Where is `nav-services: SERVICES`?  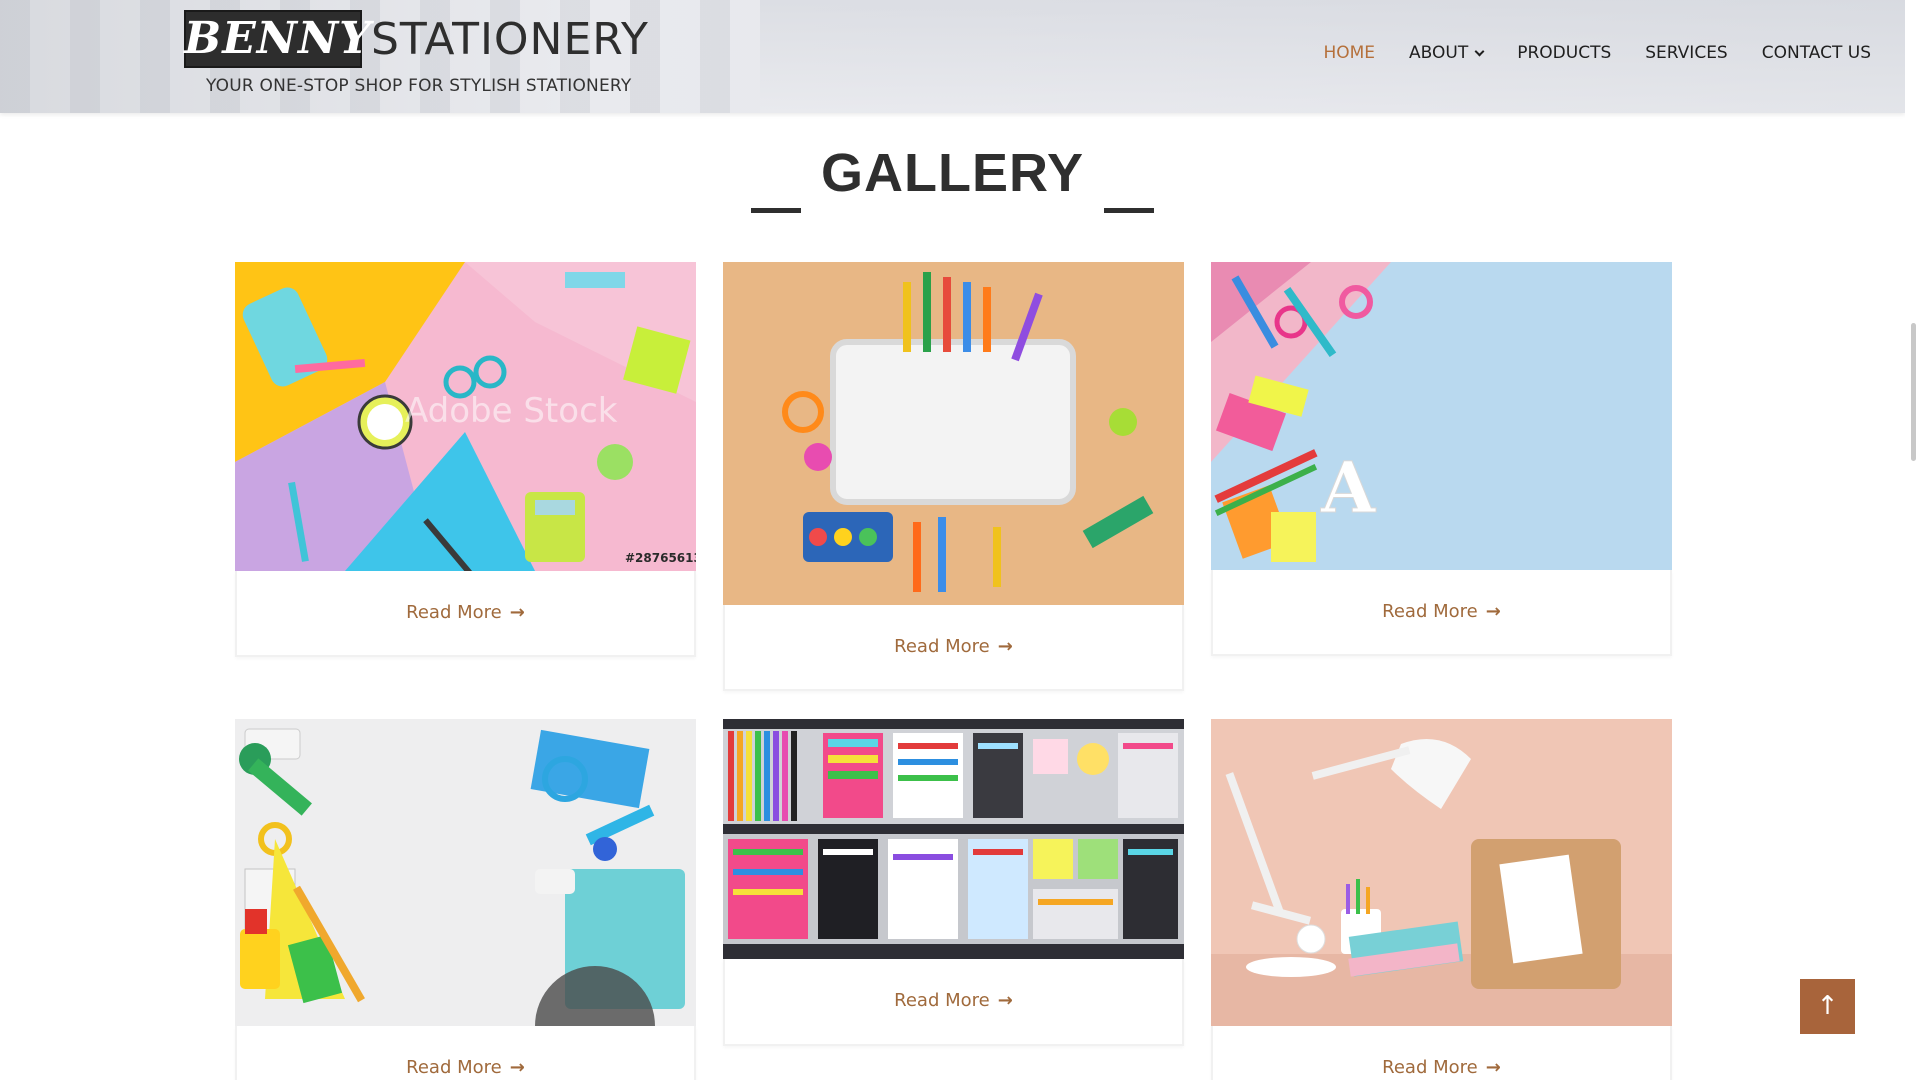
nav-services: SERVICES is located at coordinates (1686, 53).